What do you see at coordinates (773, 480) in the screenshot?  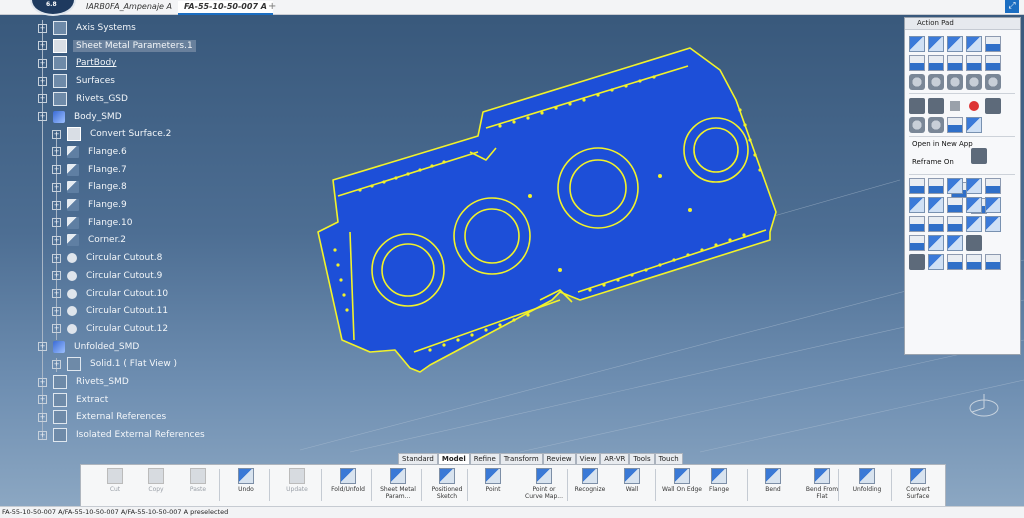 I see `bend-button: Bend` at bounding box center [773, 480].